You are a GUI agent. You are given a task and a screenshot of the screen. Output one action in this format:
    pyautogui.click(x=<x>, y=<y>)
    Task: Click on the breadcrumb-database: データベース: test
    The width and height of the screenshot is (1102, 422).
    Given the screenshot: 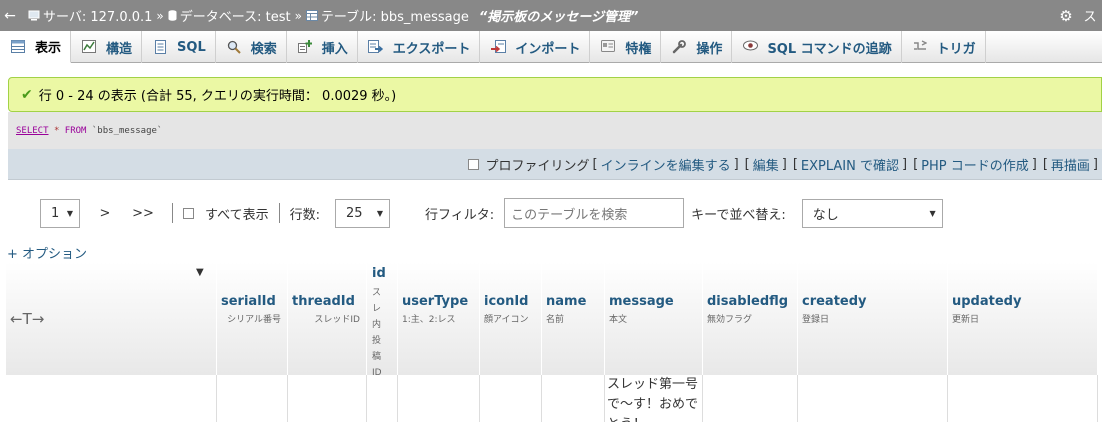 What is the action you would take?
    pyautogui.click(x=235, y=15)
    